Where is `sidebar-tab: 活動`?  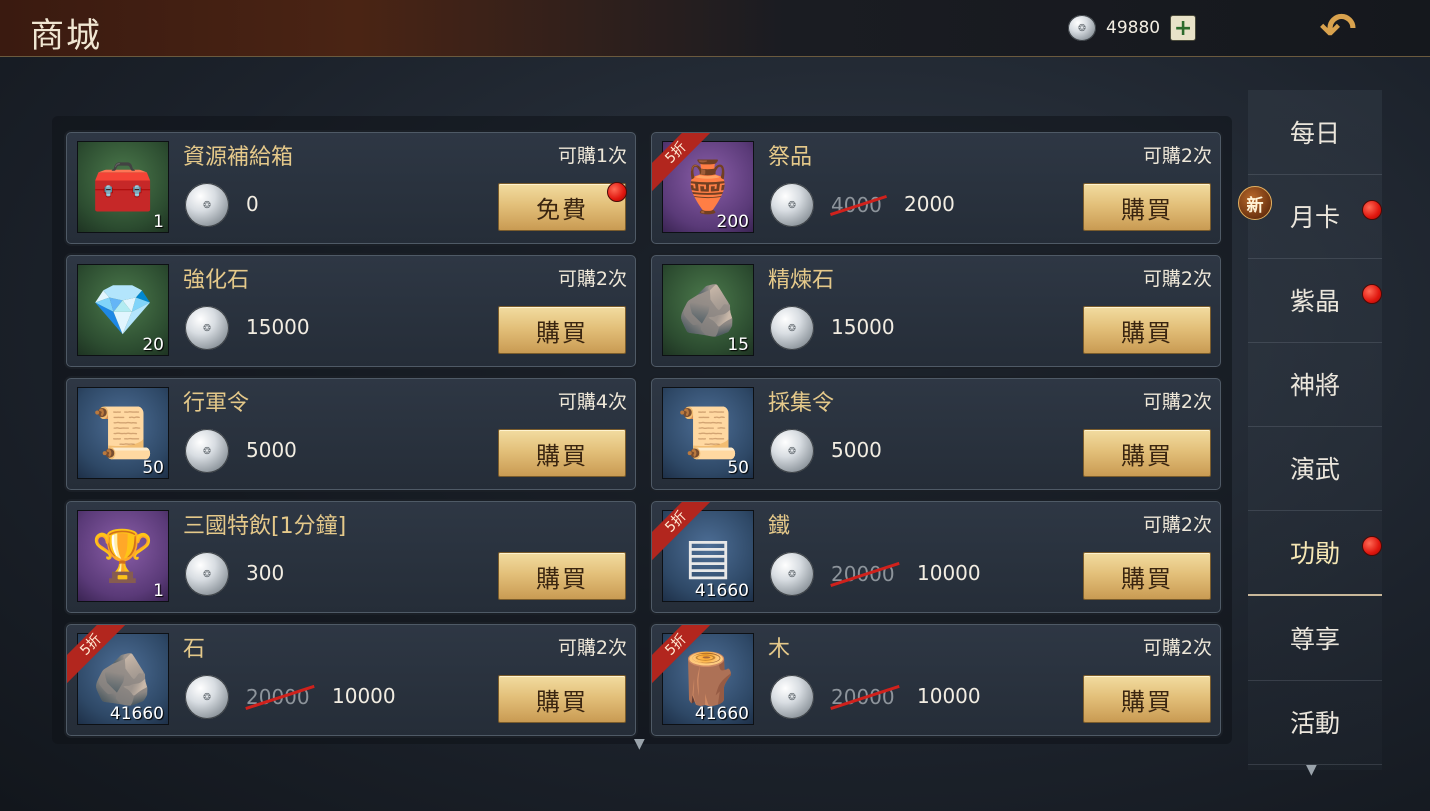
sidebar-tab: 活動 is located at coordinates (1315, 722).